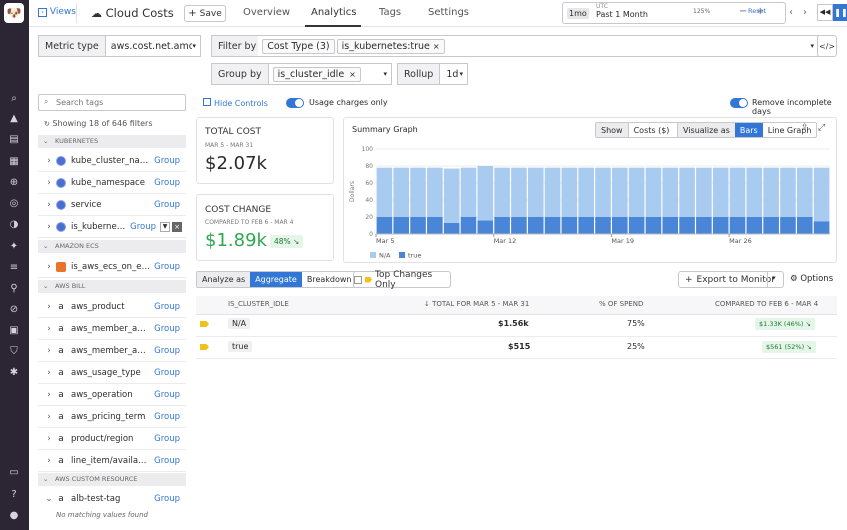  I want to click on aggregate-option: Aggregate, so click(276, 279).